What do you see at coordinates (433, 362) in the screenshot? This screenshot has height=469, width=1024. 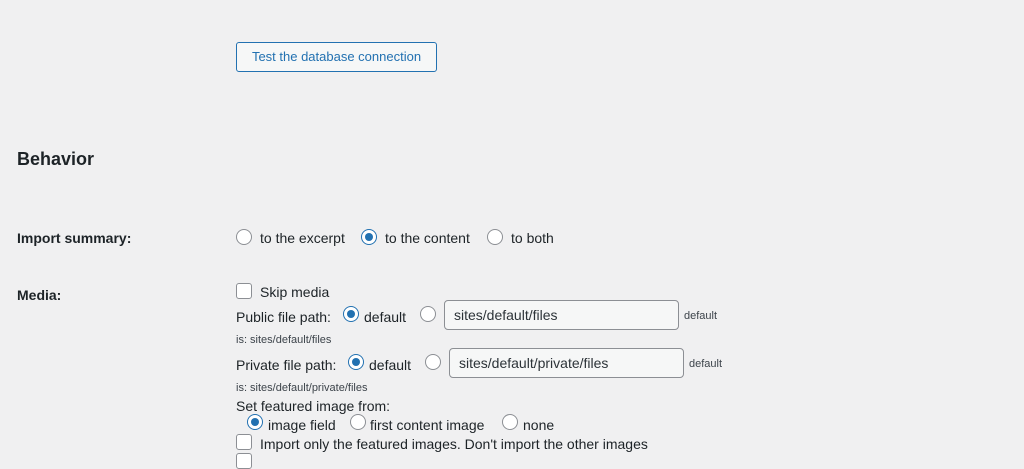 I see `private-file-path-custom-radio` at bounding box center [433, 362].